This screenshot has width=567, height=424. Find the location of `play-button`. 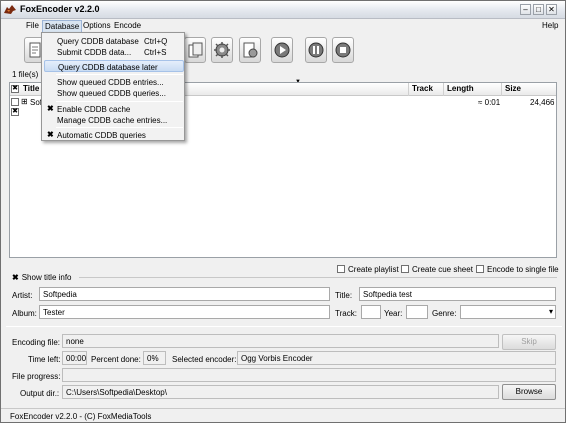

play-button is located at coordinates (282, 50).